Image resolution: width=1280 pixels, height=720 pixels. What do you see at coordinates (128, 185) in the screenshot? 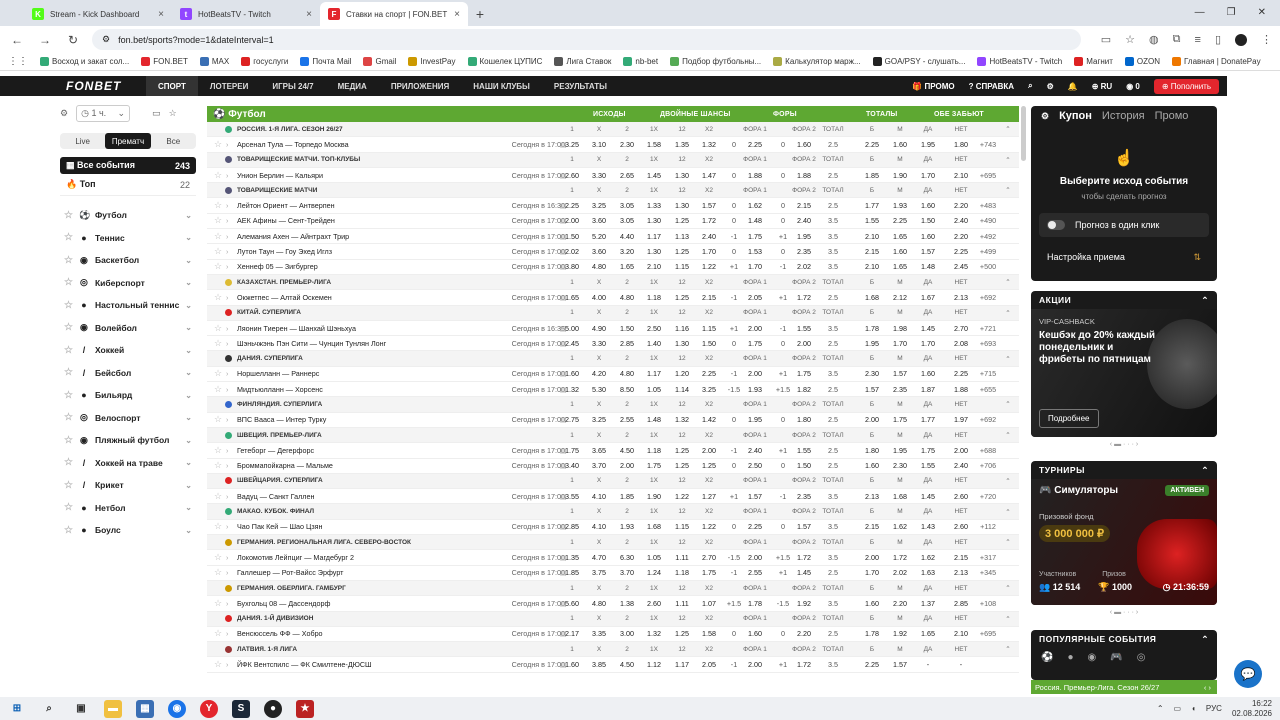
I see `top-events-item: 🔥 Топ 22` at bounding box center [128, 185].